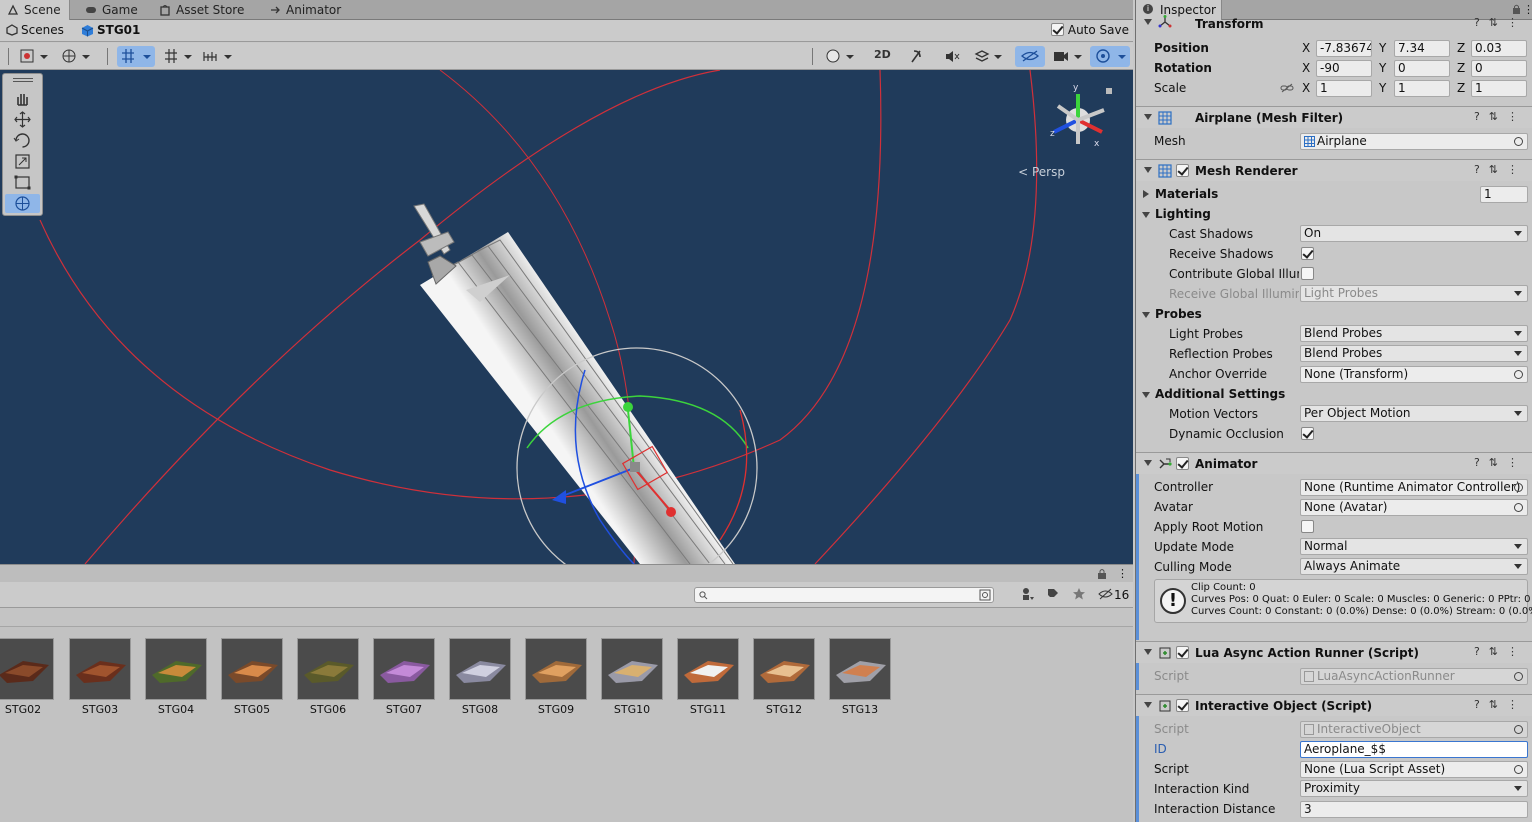  What do you see at coordinates (307, 10) in the screenshot?
I see `tab-animator: Animator` at bounding box center [307, 10].